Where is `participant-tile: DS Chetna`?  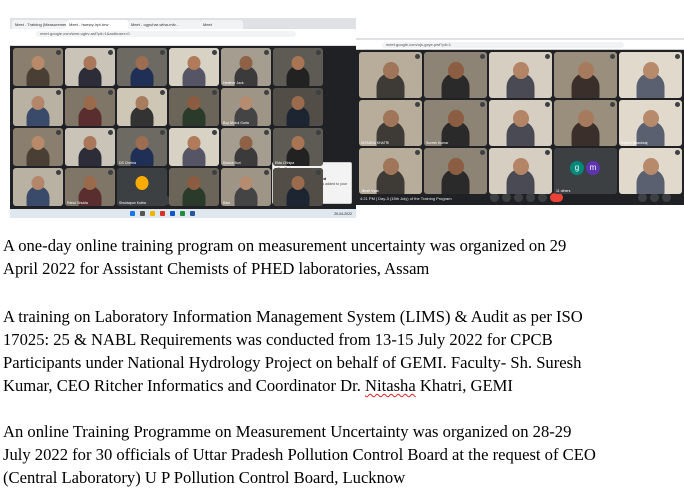 participant-tile: DS Chetna is located at coordinates (142, 147).